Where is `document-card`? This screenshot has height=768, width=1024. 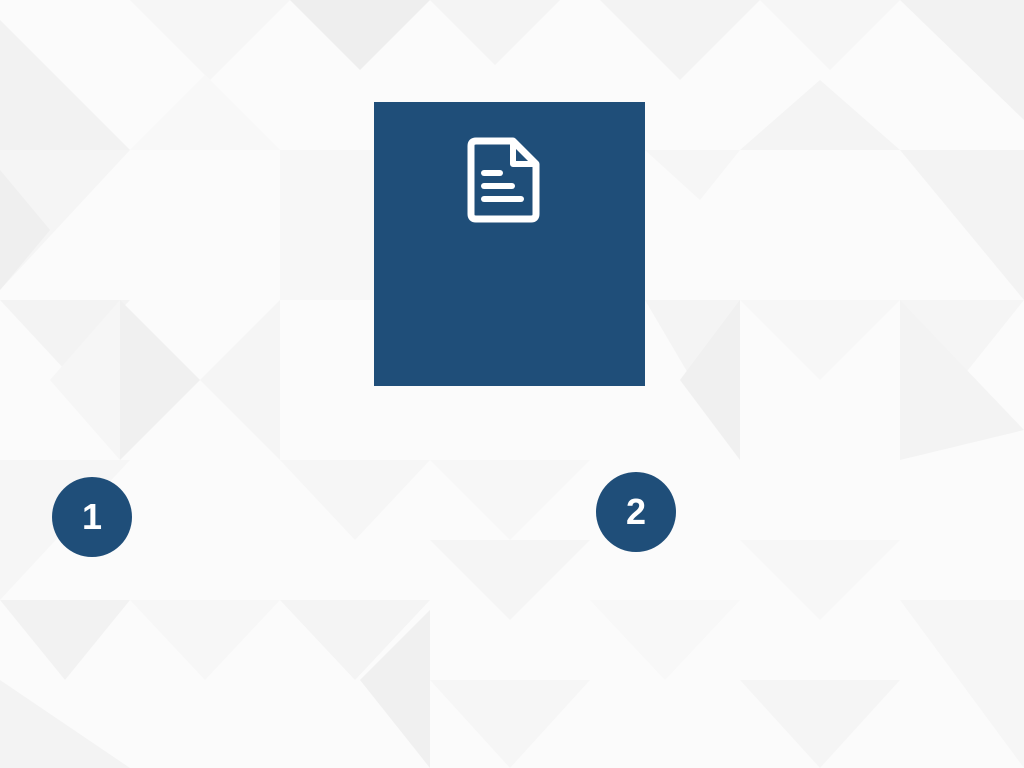 document-card is located at coordinates (509, 244).